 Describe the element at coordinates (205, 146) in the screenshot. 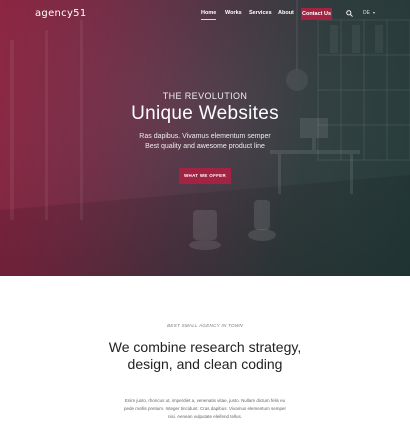

I see `hero-subtitle-line2: Best quality and awesome product line` at that location.